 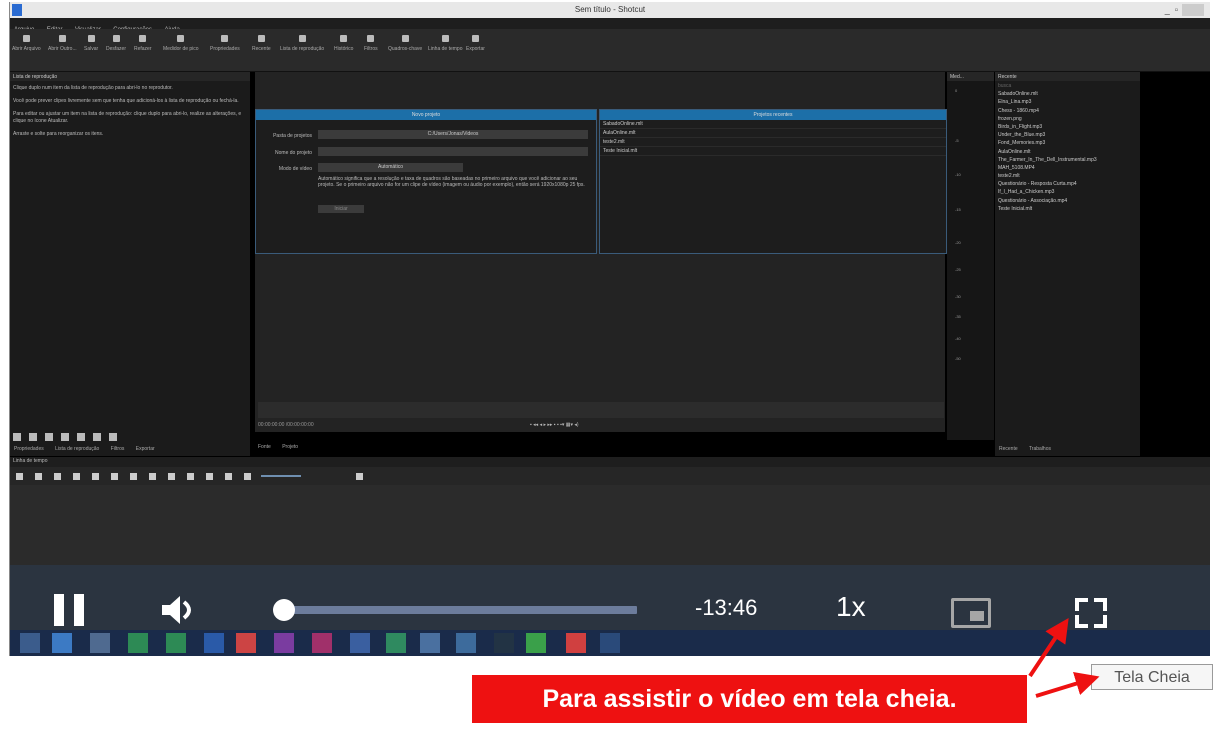 What do you see at coordinates (57, 476) in the screenshot?
I see `copy-icon` at bounding box center [57, 476].